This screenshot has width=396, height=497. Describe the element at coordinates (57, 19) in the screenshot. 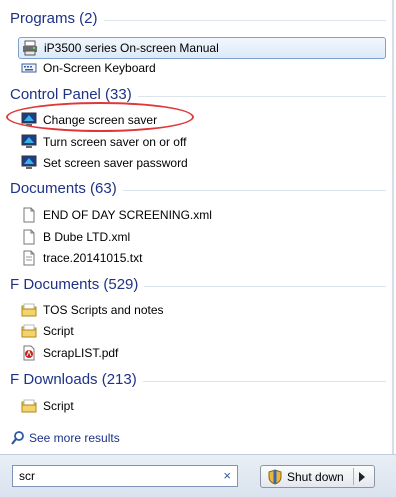

I see `group-header-programs: Programs (2)` at that location.